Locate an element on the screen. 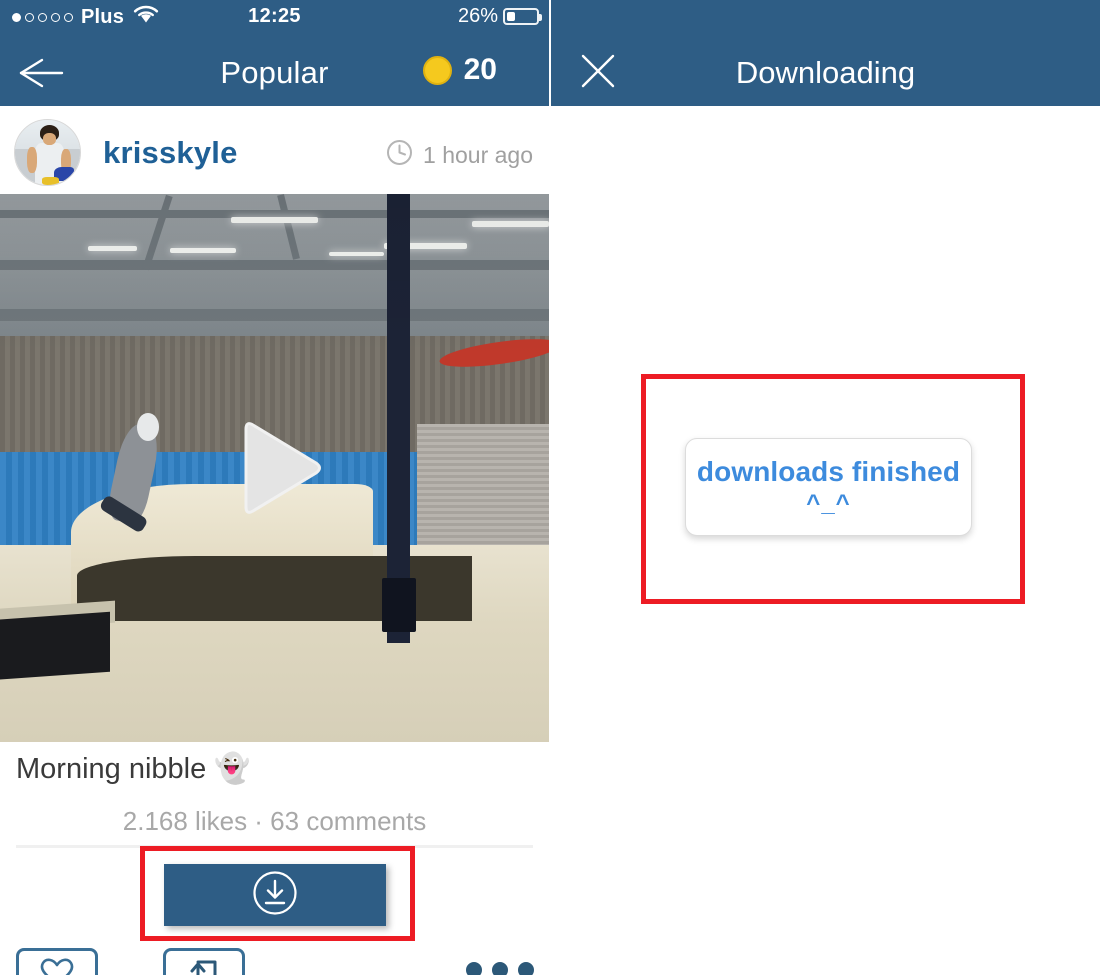 This screenshot has width=1100, height=975. post-action-bar is located at coordinates (274, 961).